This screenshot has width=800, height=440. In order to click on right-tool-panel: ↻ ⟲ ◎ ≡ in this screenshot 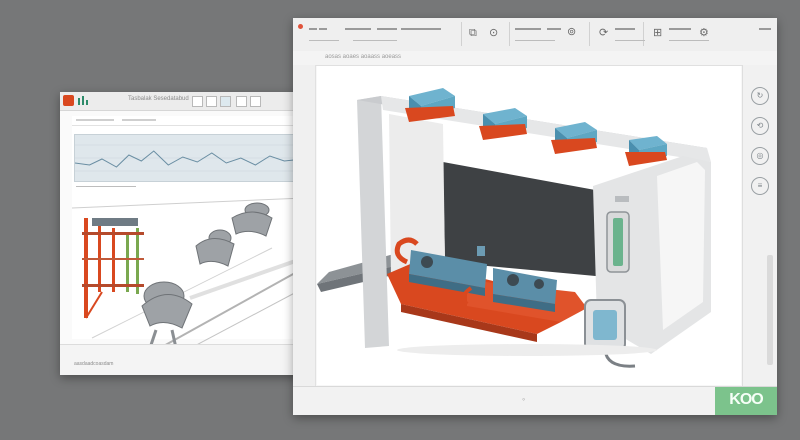, I will do `click(759, 226)`.